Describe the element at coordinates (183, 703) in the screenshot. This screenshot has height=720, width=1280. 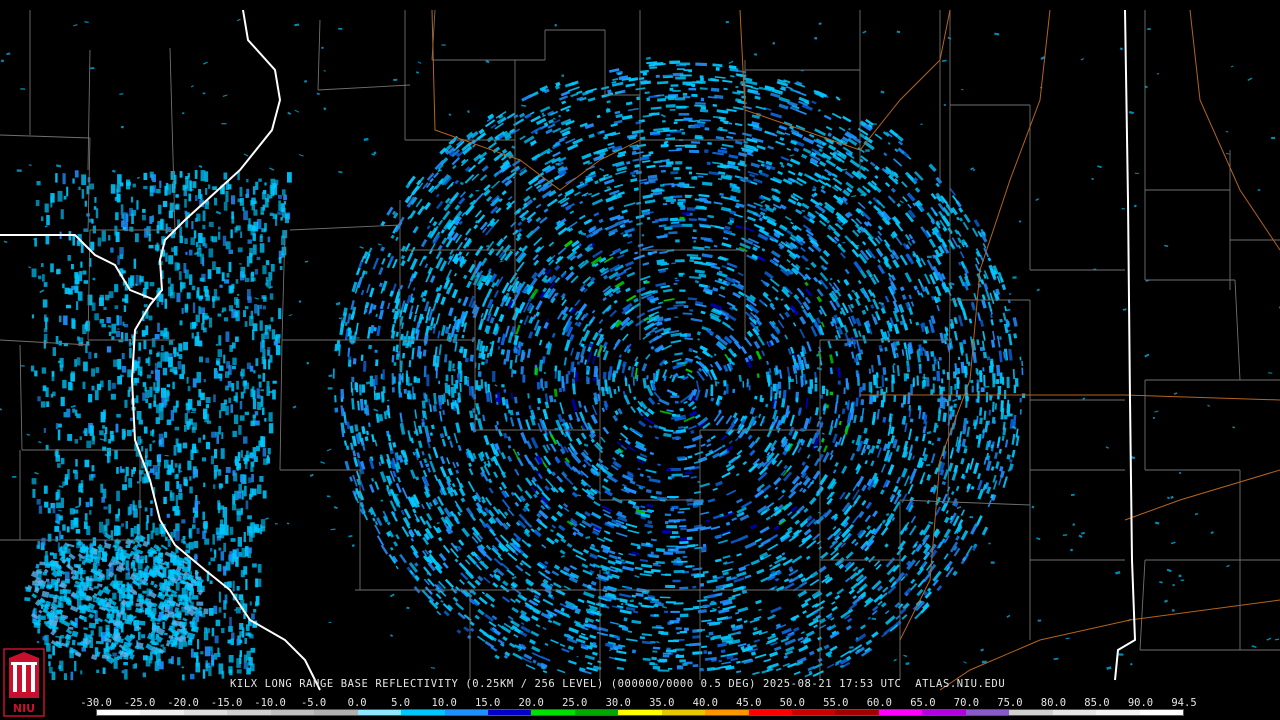
I see `colorbar-tick-label: -20.0` at that location.